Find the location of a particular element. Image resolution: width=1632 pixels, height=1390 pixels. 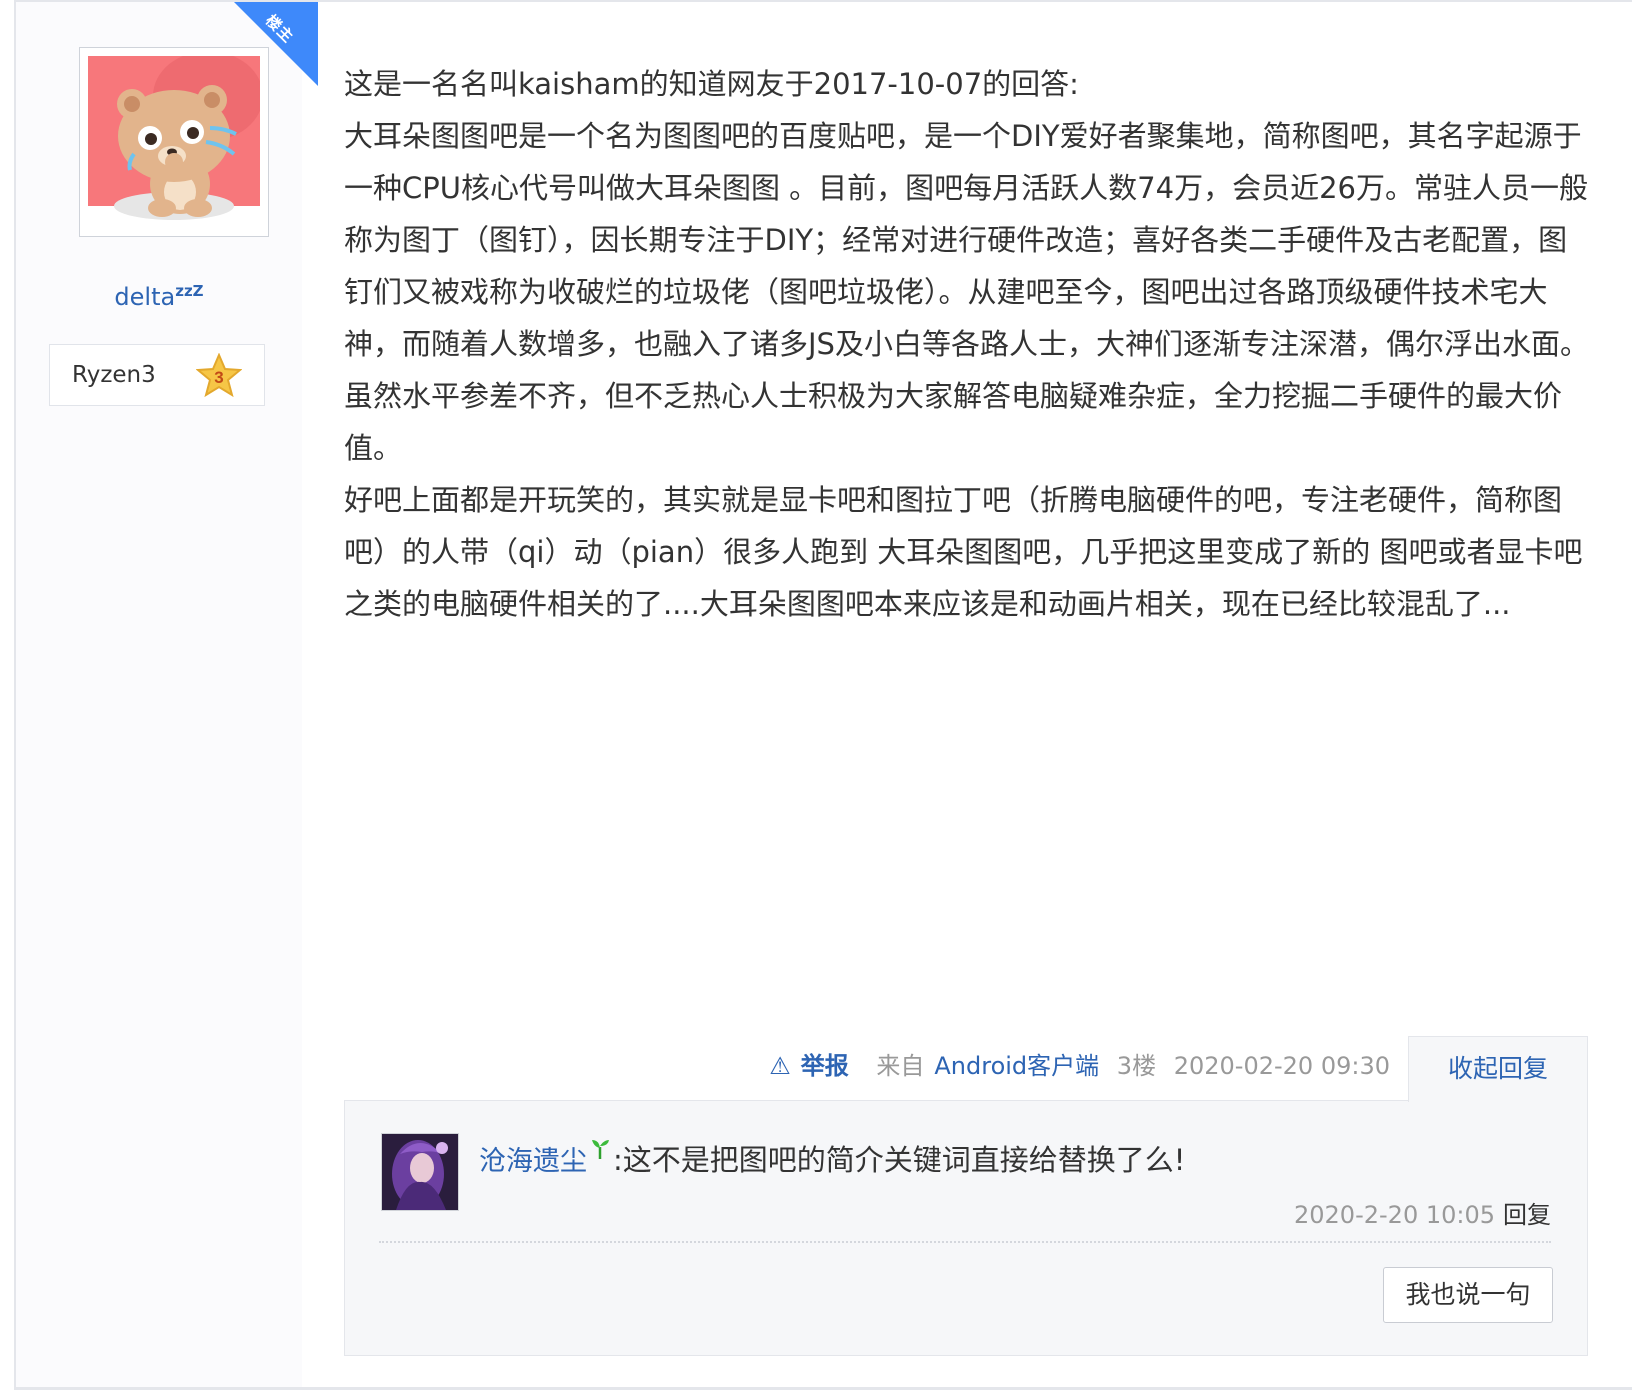

reply-text: :这不是把图吧的简介关键词直接给替换了么! is located at coordinates (899, 1160).